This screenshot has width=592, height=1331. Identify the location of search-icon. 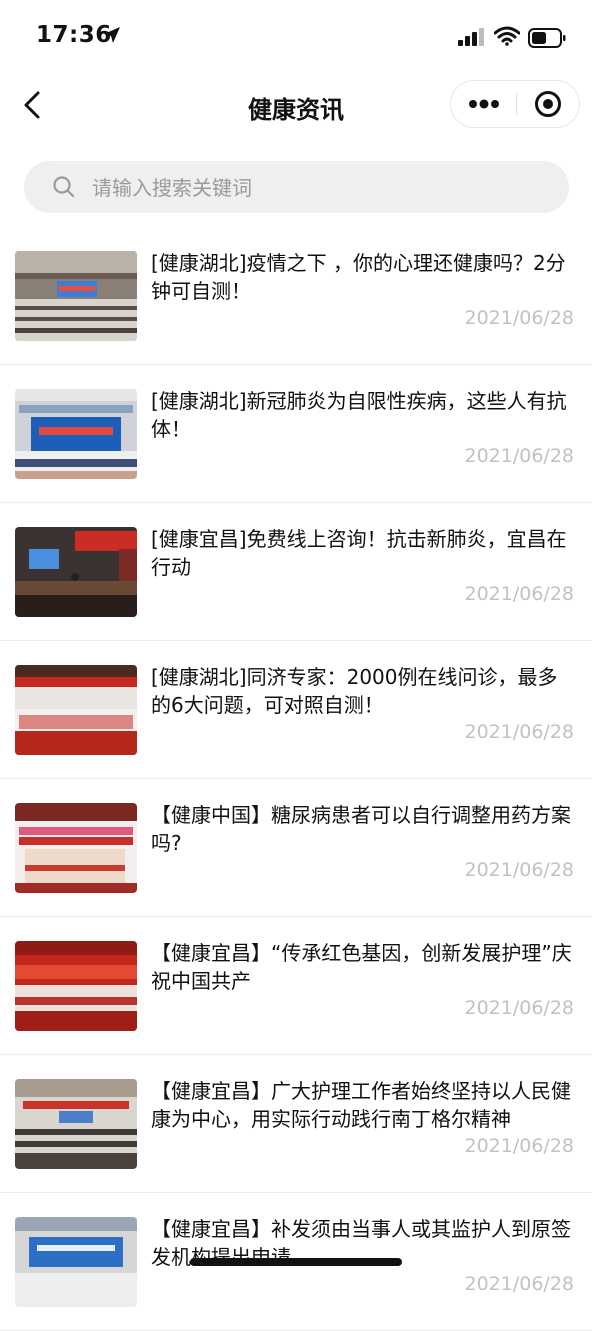
(64, 187).